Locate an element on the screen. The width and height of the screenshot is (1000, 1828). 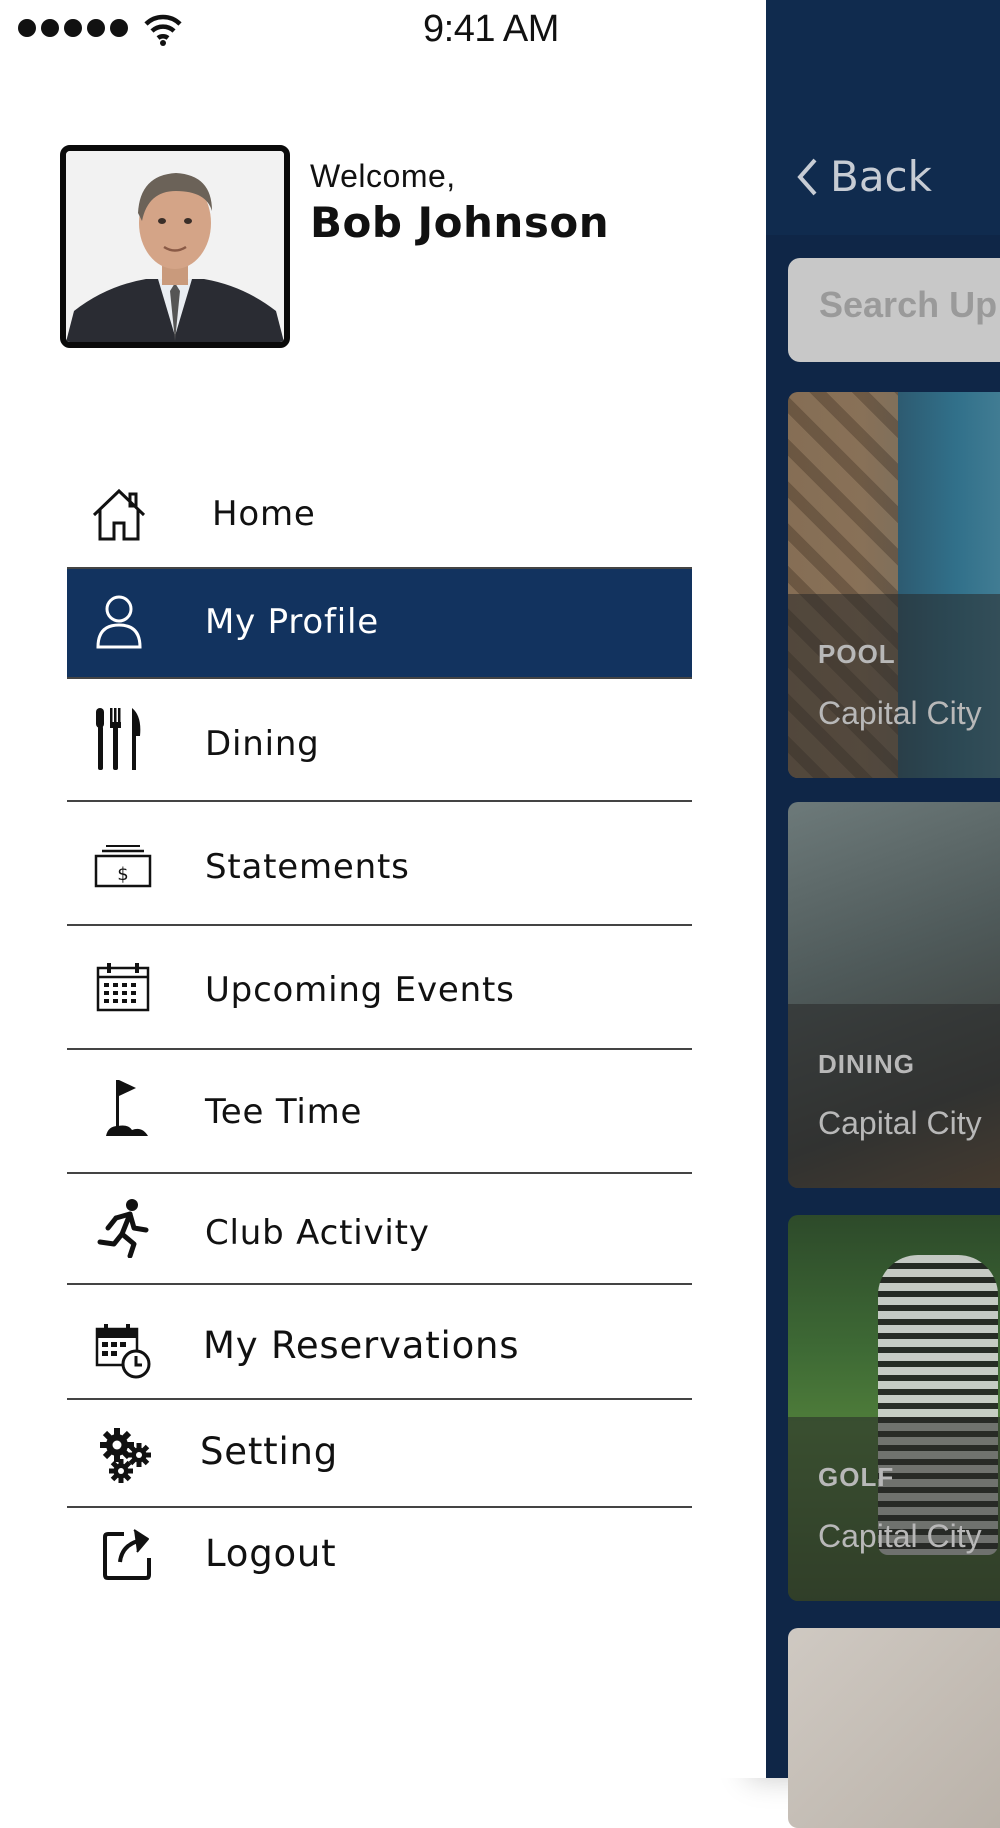
bill-icon: $ is located at coordinates (123, 866).